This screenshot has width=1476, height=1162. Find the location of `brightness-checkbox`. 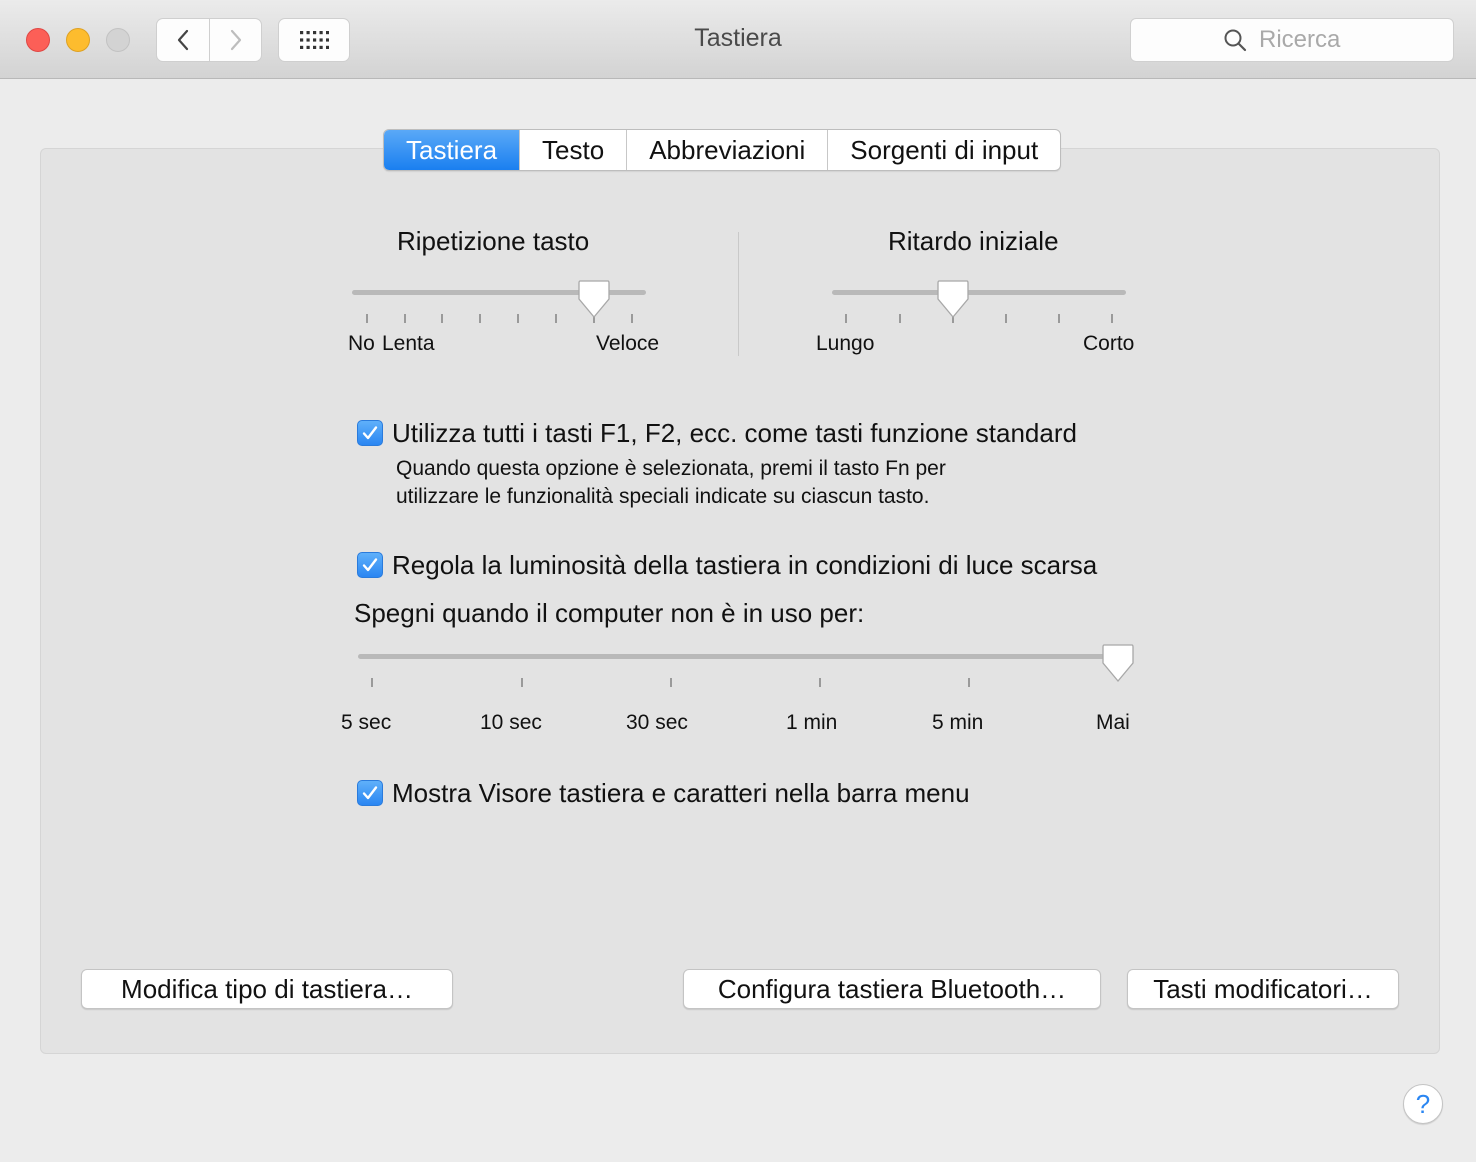

brightness-checkbox is located at coordinates (370, 565).